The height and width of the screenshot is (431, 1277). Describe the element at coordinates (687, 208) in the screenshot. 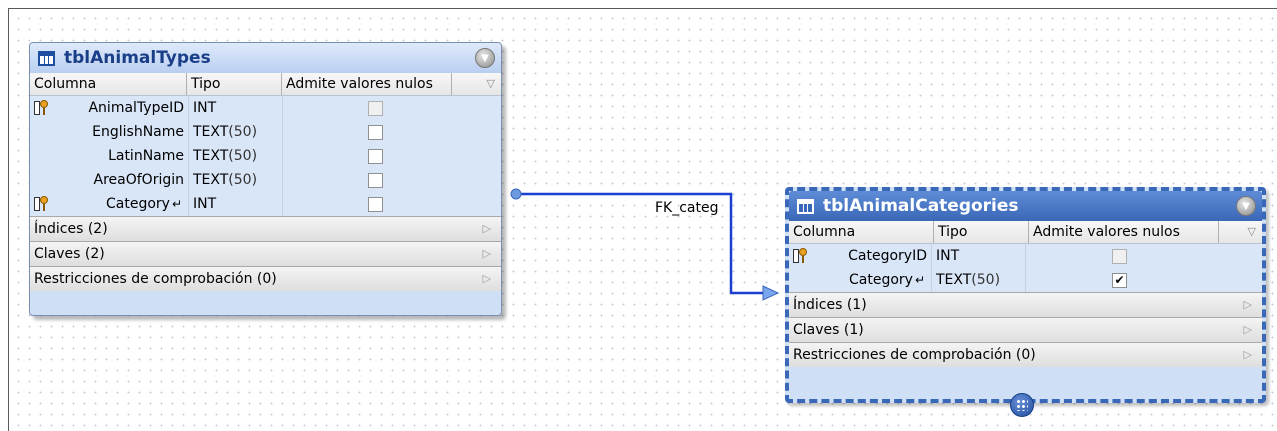

I see `fk-label: FK_categ` at that location.